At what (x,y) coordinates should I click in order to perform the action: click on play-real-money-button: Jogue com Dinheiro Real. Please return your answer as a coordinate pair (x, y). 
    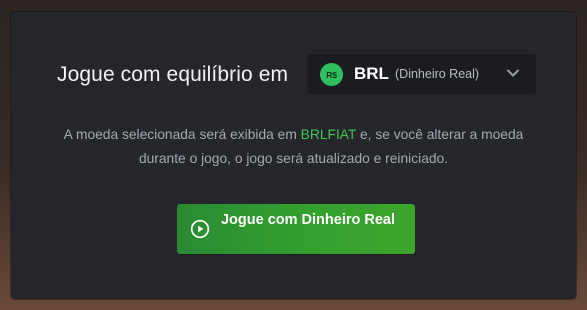
    Looking at the image, I should click on (296, 229).